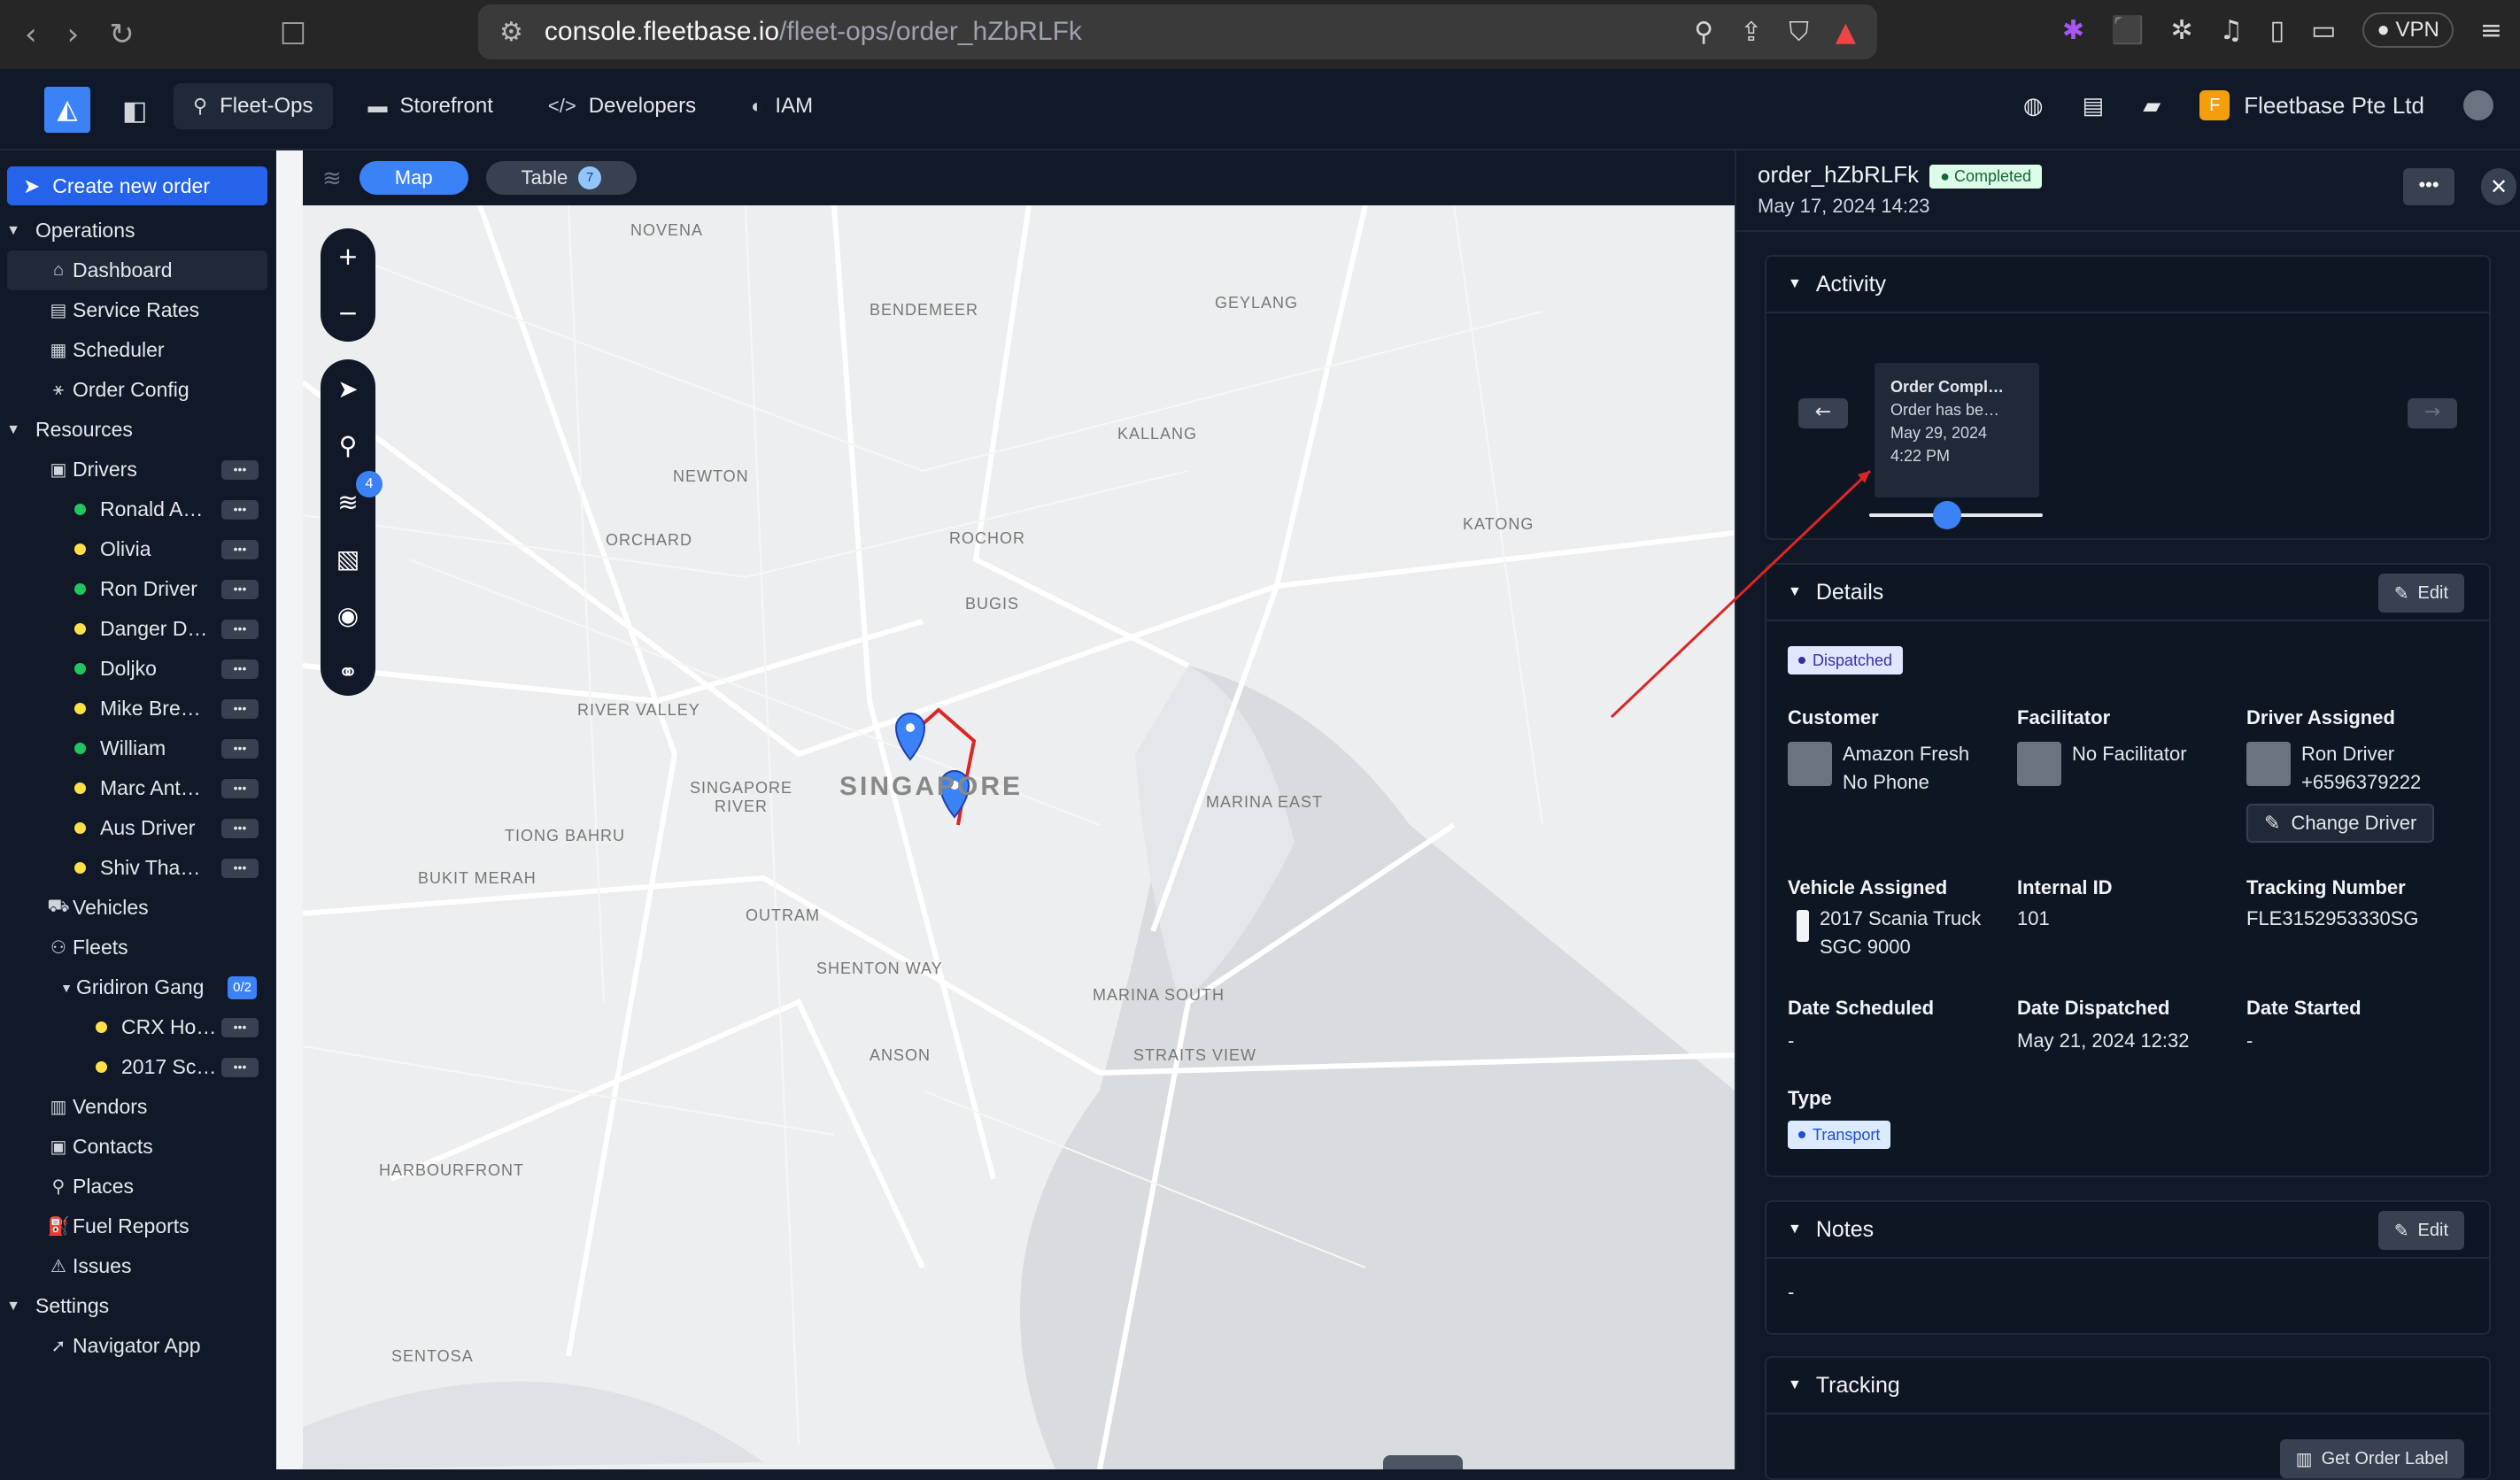 The height and width of the screenshot is (1480, 2520). I want to click on zoom-out-icon: −, so click(347, 313).